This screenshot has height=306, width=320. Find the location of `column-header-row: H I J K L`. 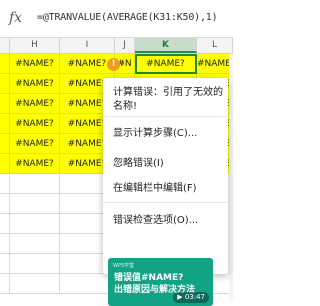

column-header-row: H I J K L is located at coordinates (116, 46).